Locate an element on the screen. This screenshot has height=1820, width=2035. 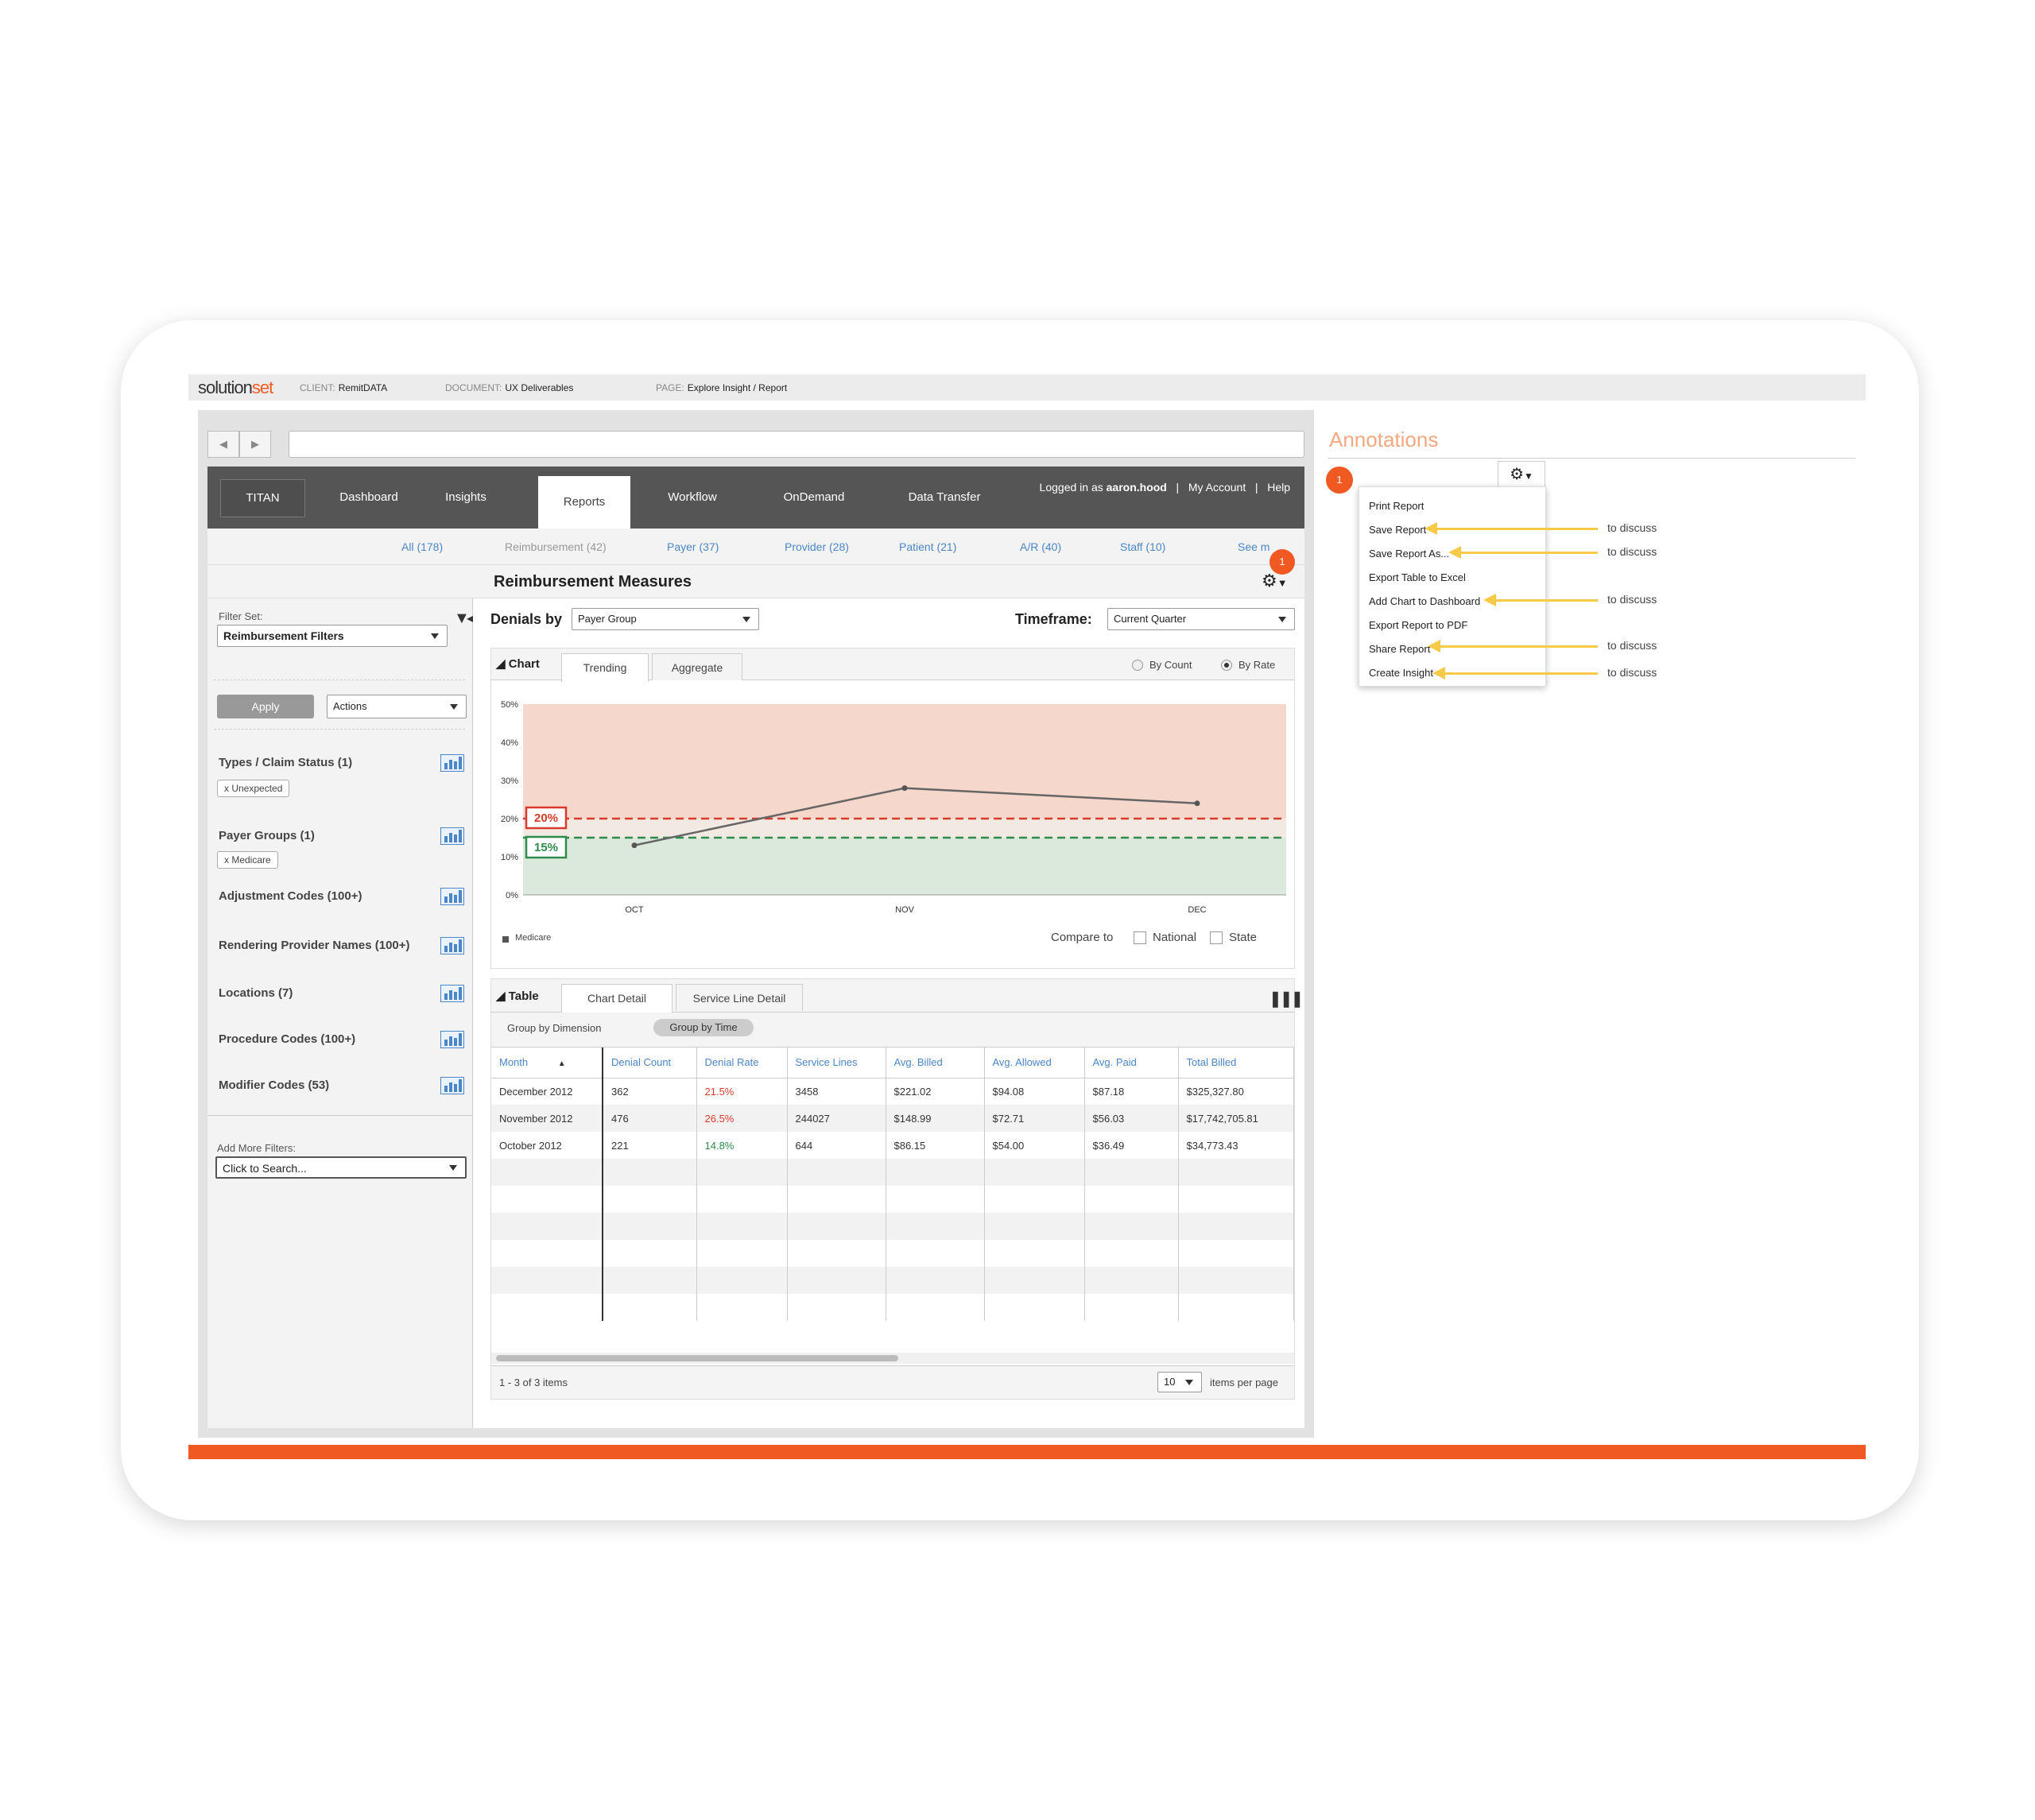
category-staff: Staff (10) is located at coordinates (1142, 546).